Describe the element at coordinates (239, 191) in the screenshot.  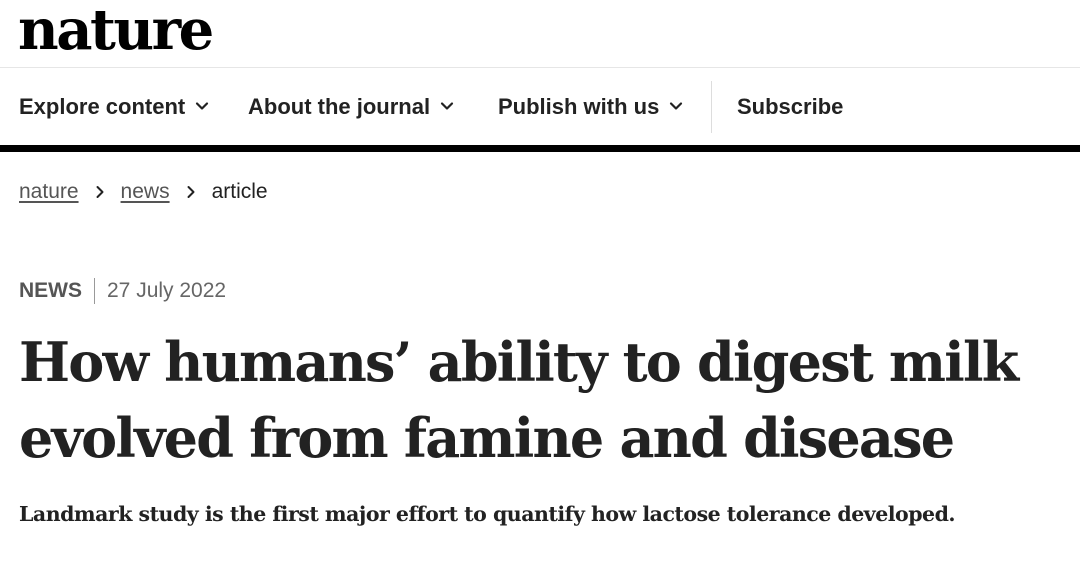
I see `breadcrumb-article: article` at that location.